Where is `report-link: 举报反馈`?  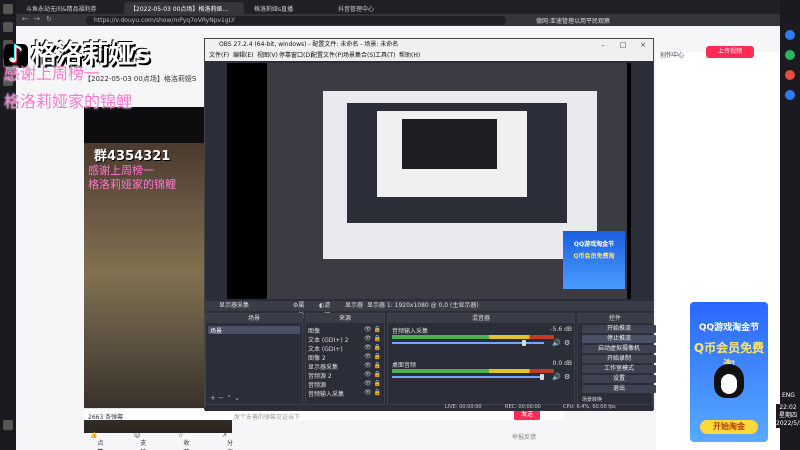 report-link: 举报反馈 is located at coordinates (524, 436).